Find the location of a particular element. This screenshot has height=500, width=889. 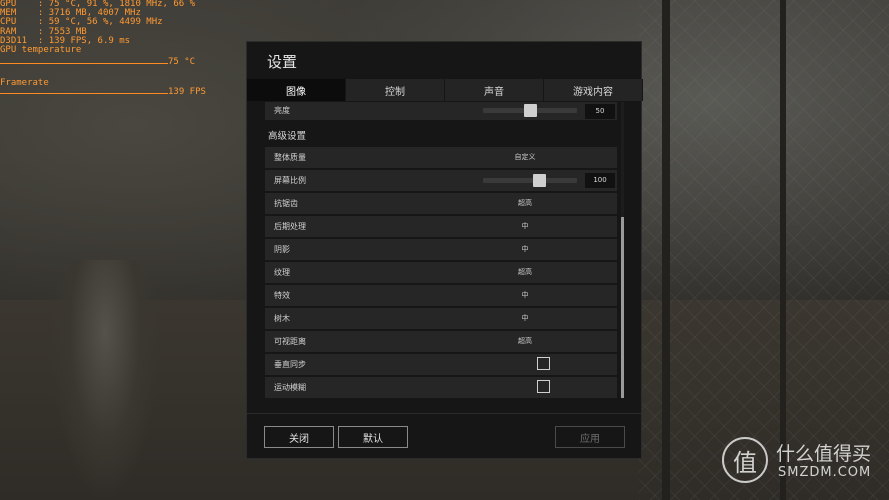

screen-scale-value: 100 is located at coordinates (600, 180).